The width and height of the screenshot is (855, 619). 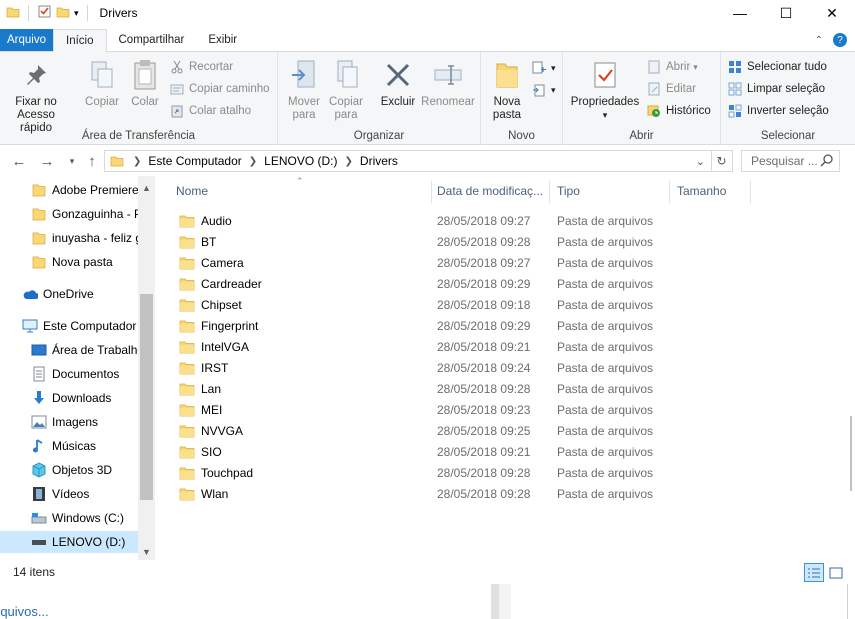 I want to click on copy-button: Copiar, so click(x=102, y=83).